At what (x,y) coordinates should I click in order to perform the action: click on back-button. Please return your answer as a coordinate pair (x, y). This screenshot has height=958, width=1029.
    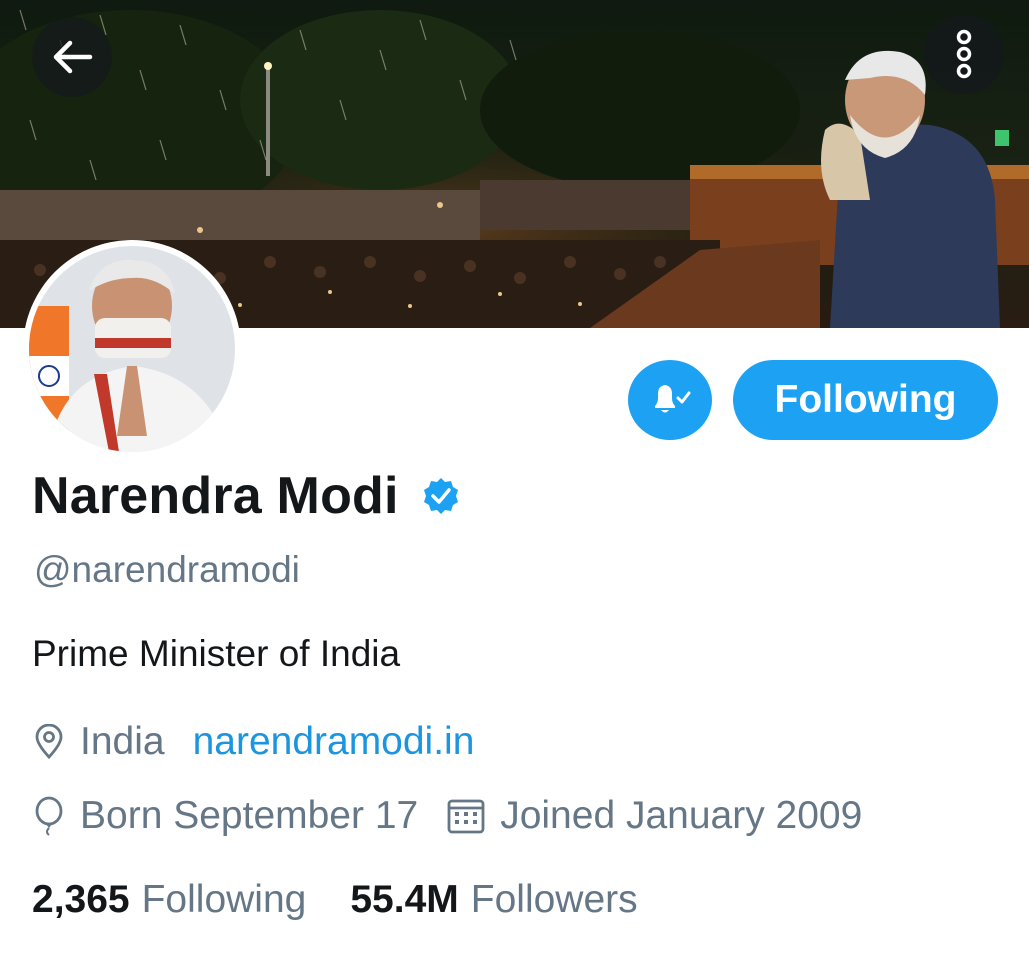
    Looking at the image, I should click on (72, 57).